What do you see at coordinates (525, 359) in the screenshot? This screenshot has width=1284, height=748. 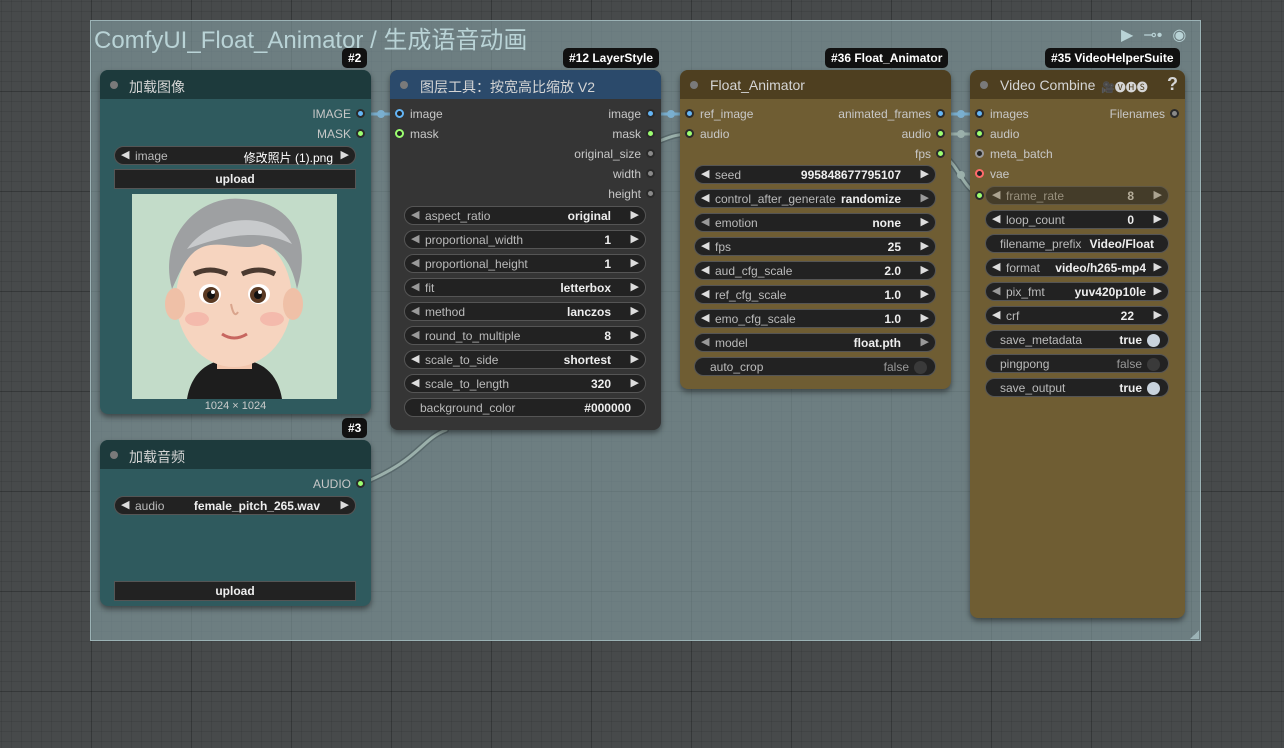 I see `scale-to-side-combo: ◀ scale_to_side shortest ▶` at bounding box center [525, 359].